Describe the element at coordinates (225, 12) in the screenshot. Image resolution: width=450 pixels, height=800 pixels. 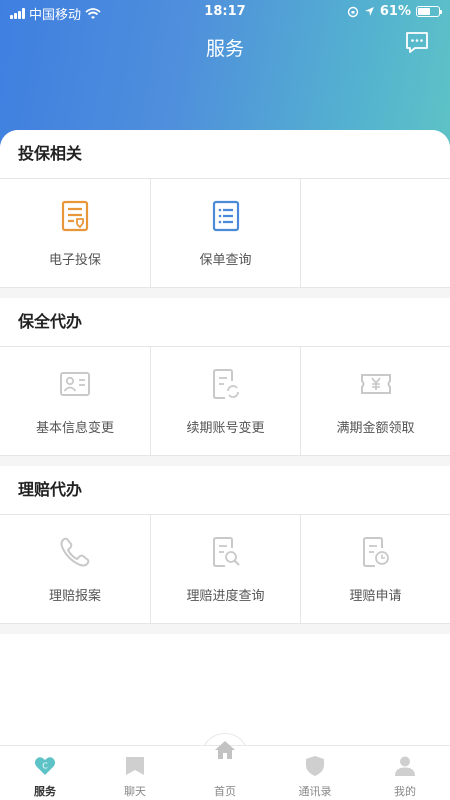
I see `status-bar: 中国移动 18:17 61%` at that location.